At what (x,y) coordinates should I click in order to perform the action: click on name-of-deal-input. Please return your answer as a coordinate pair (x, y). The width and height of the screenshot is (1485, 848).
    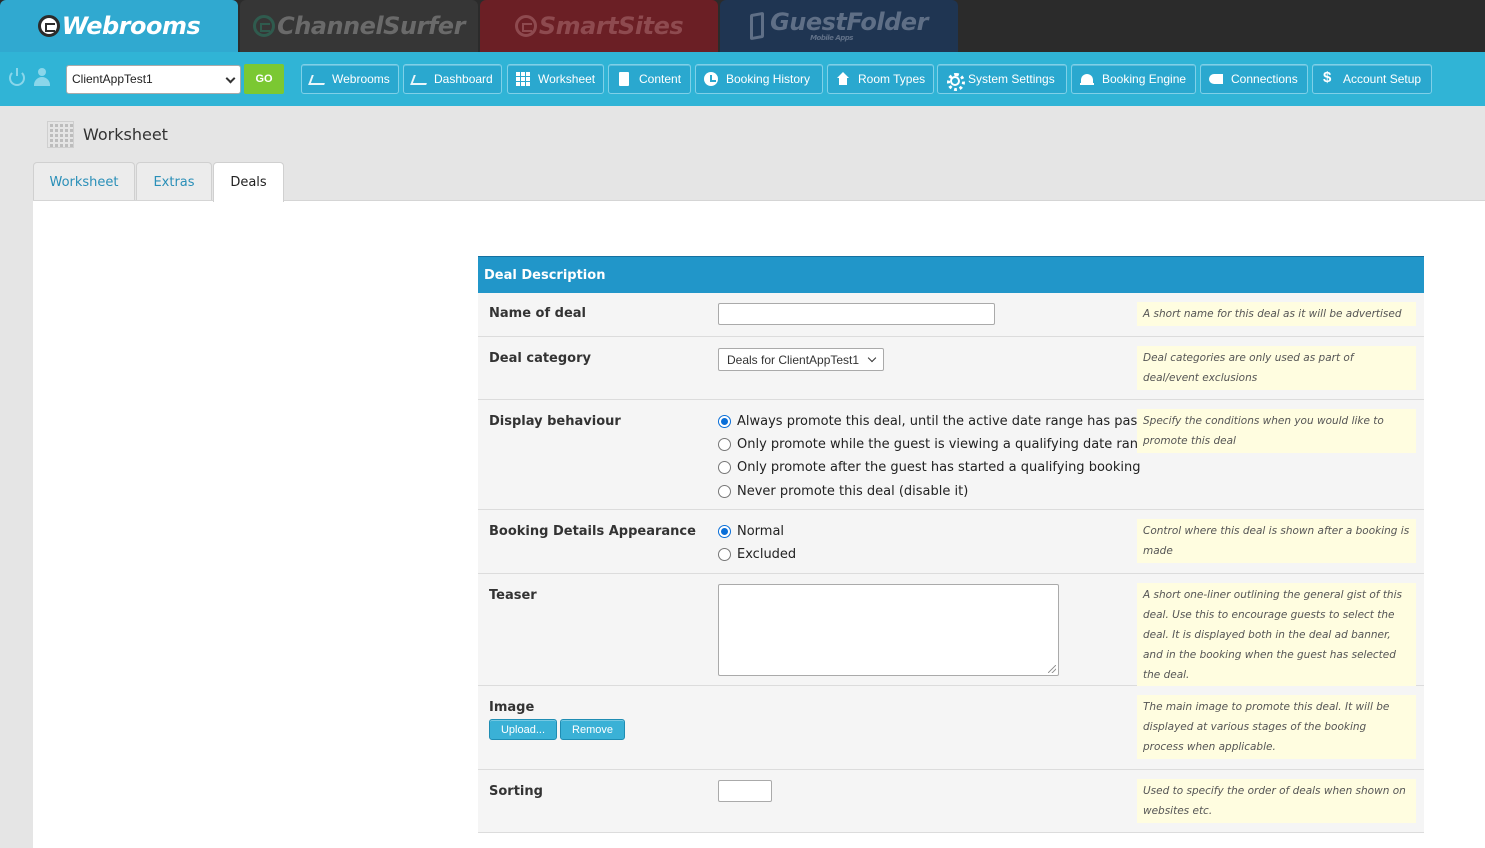
    Looking at the image, I should click on (856, 314).